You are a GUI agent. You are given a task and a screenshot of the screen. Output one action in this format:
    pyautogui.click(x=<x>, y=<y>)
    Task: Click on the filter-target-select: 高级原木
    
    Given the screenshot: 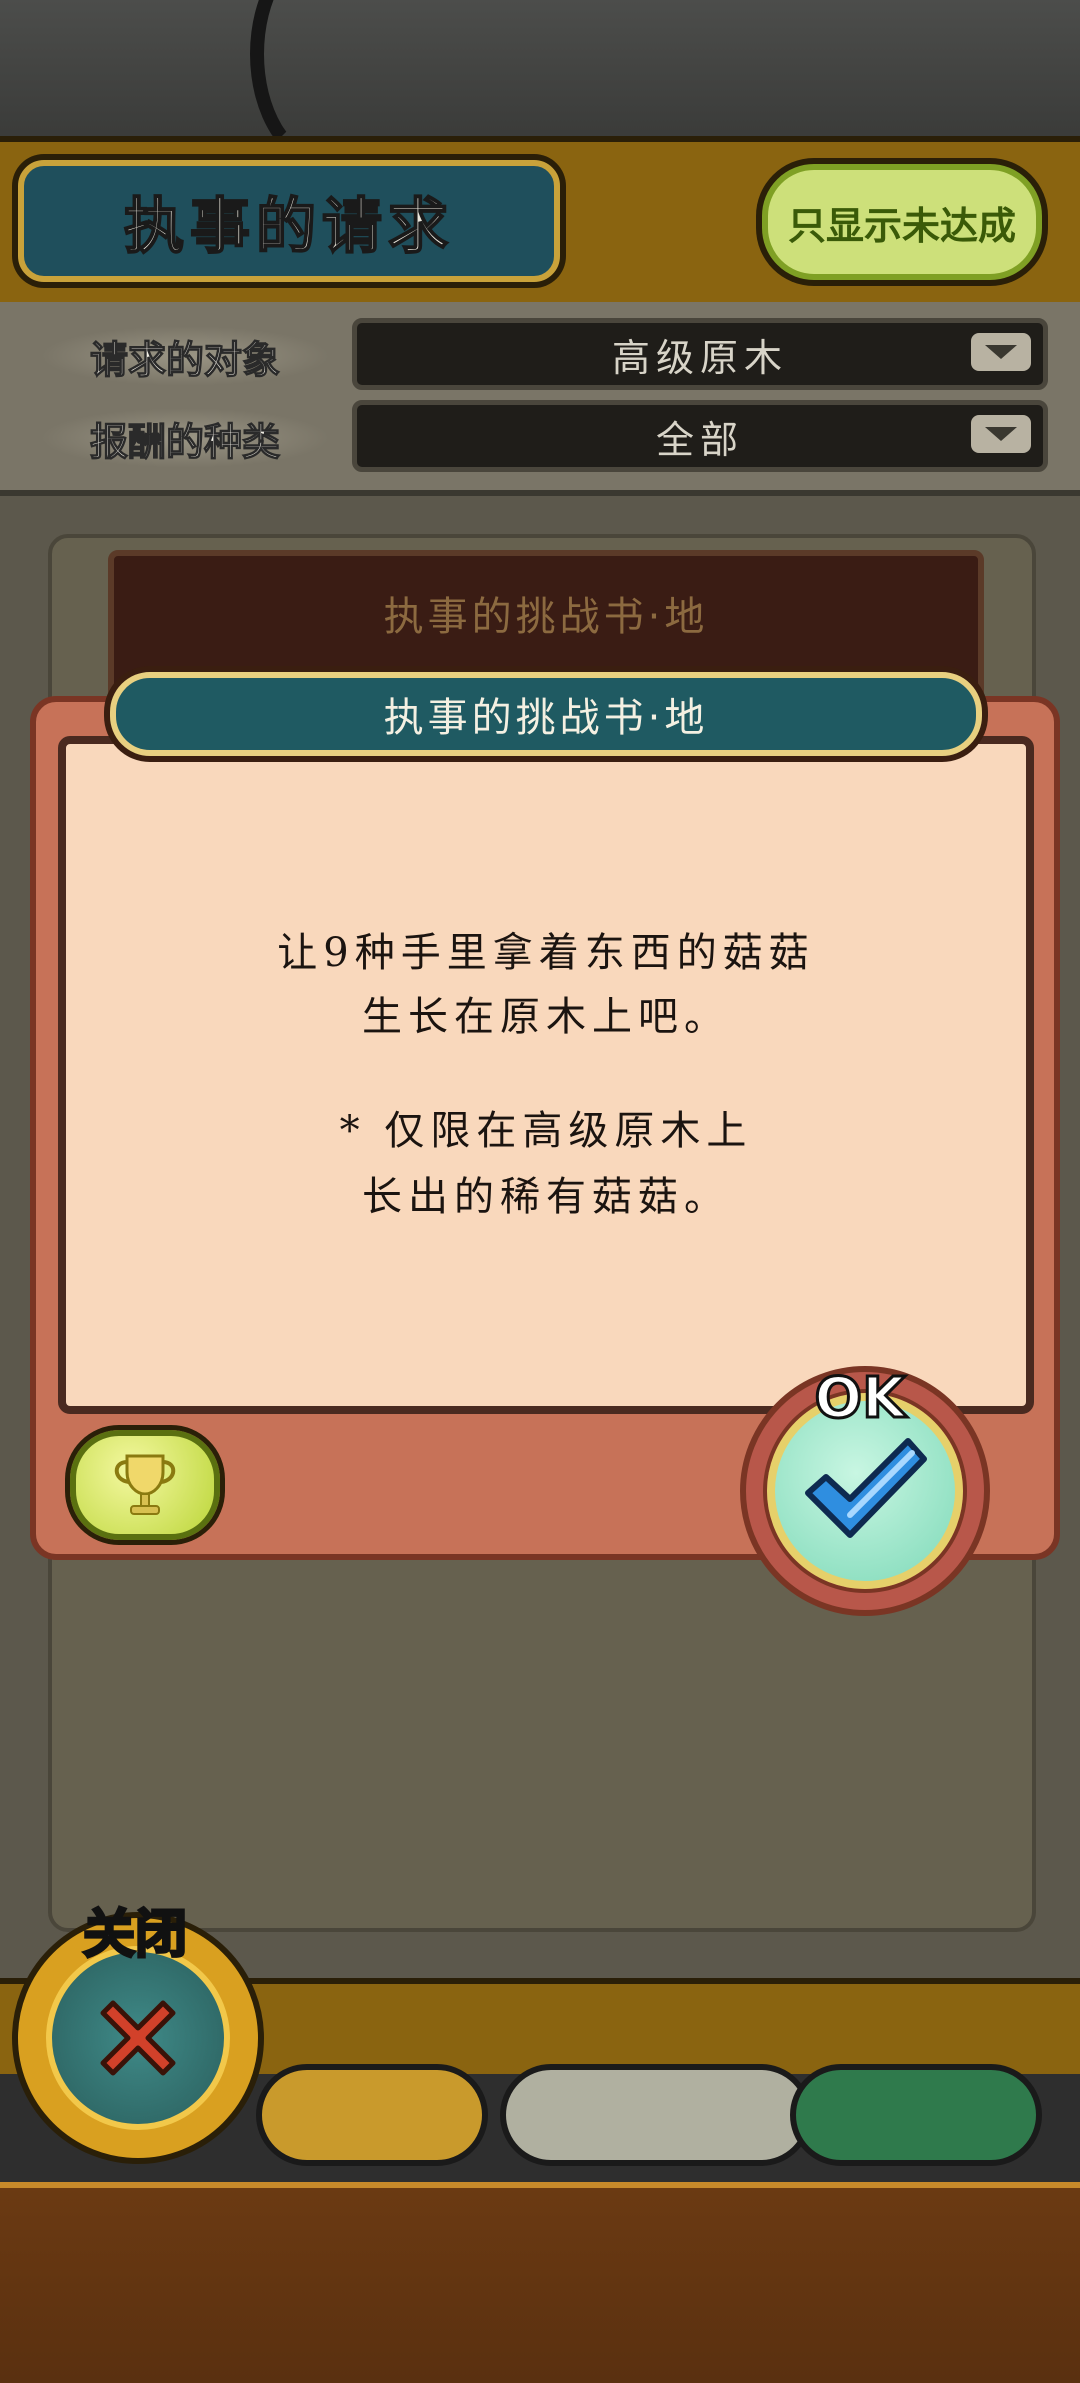 What is the action you would take?
    pyautogui.click(x=700, y=354)
    